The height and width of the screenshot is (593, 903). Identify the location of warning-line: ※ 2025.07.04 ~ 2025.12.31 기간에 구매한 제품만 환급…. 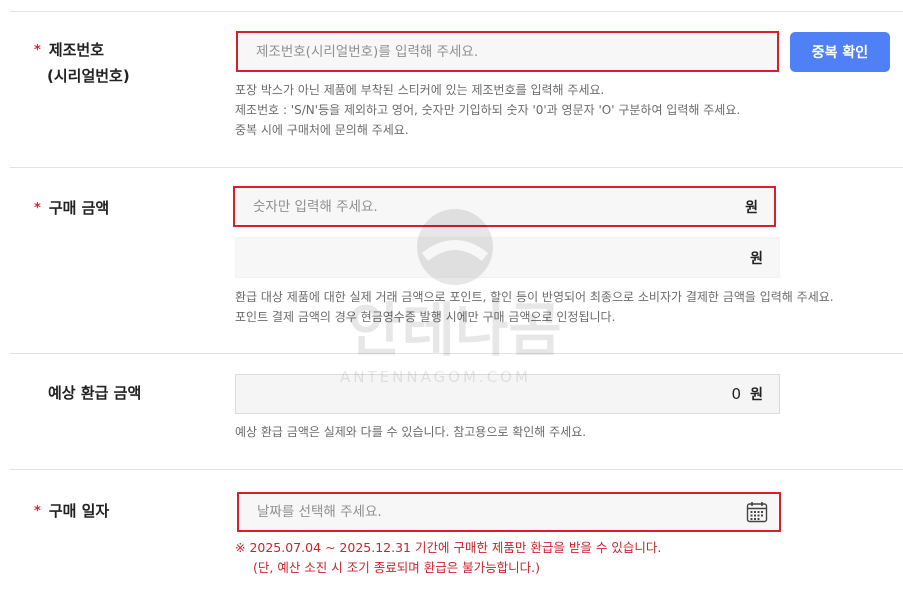
(448, 547).